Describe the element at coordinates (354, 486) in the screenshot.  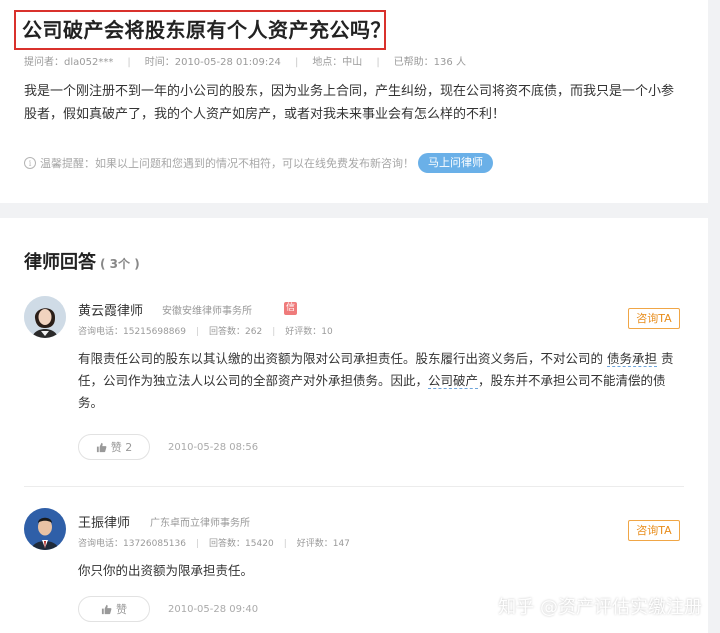
I see `answer-divider` at that location.